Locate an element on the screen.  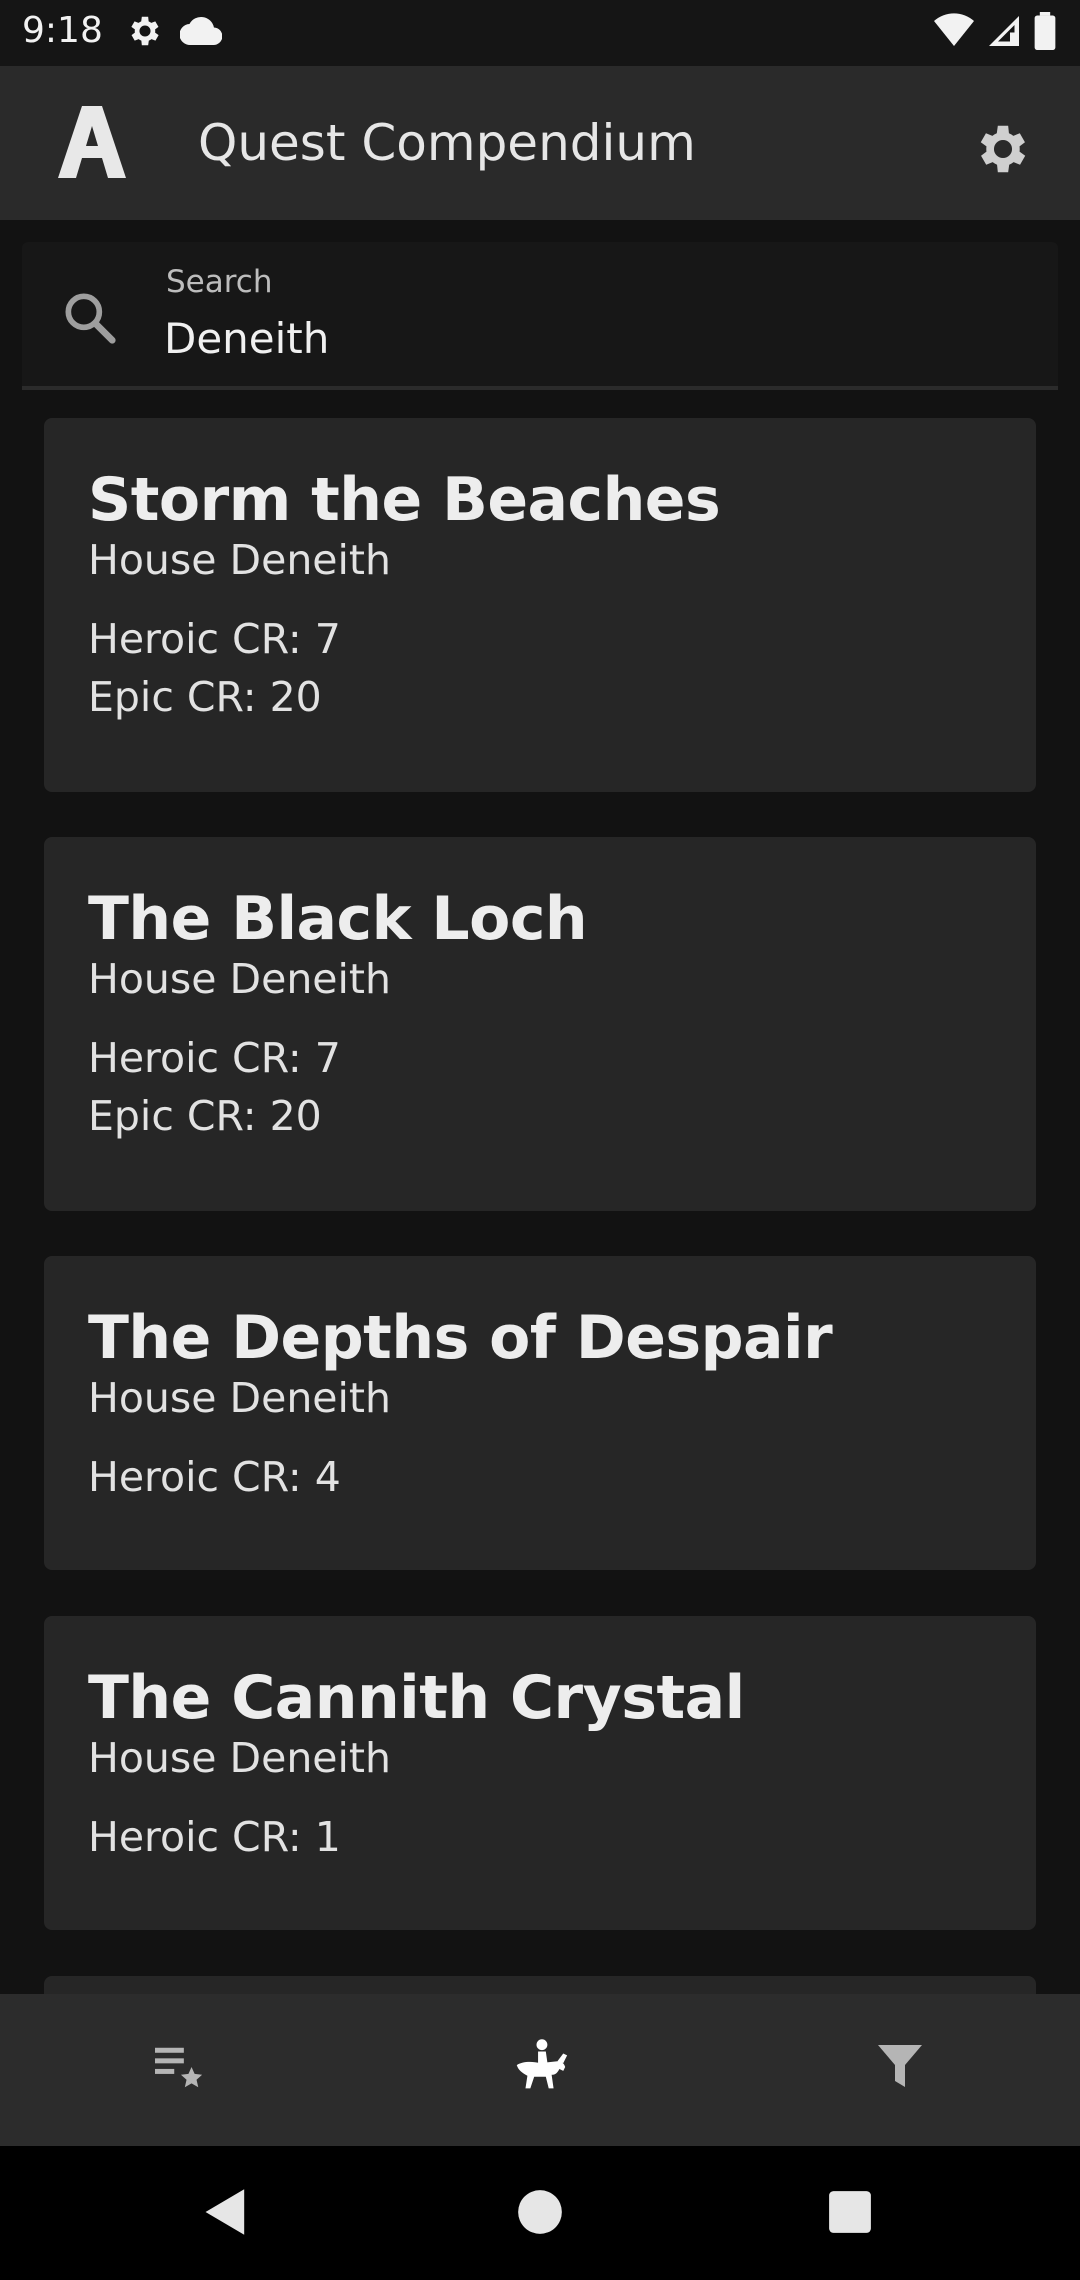
bottom-nav is located at coordinates (540, 2070).